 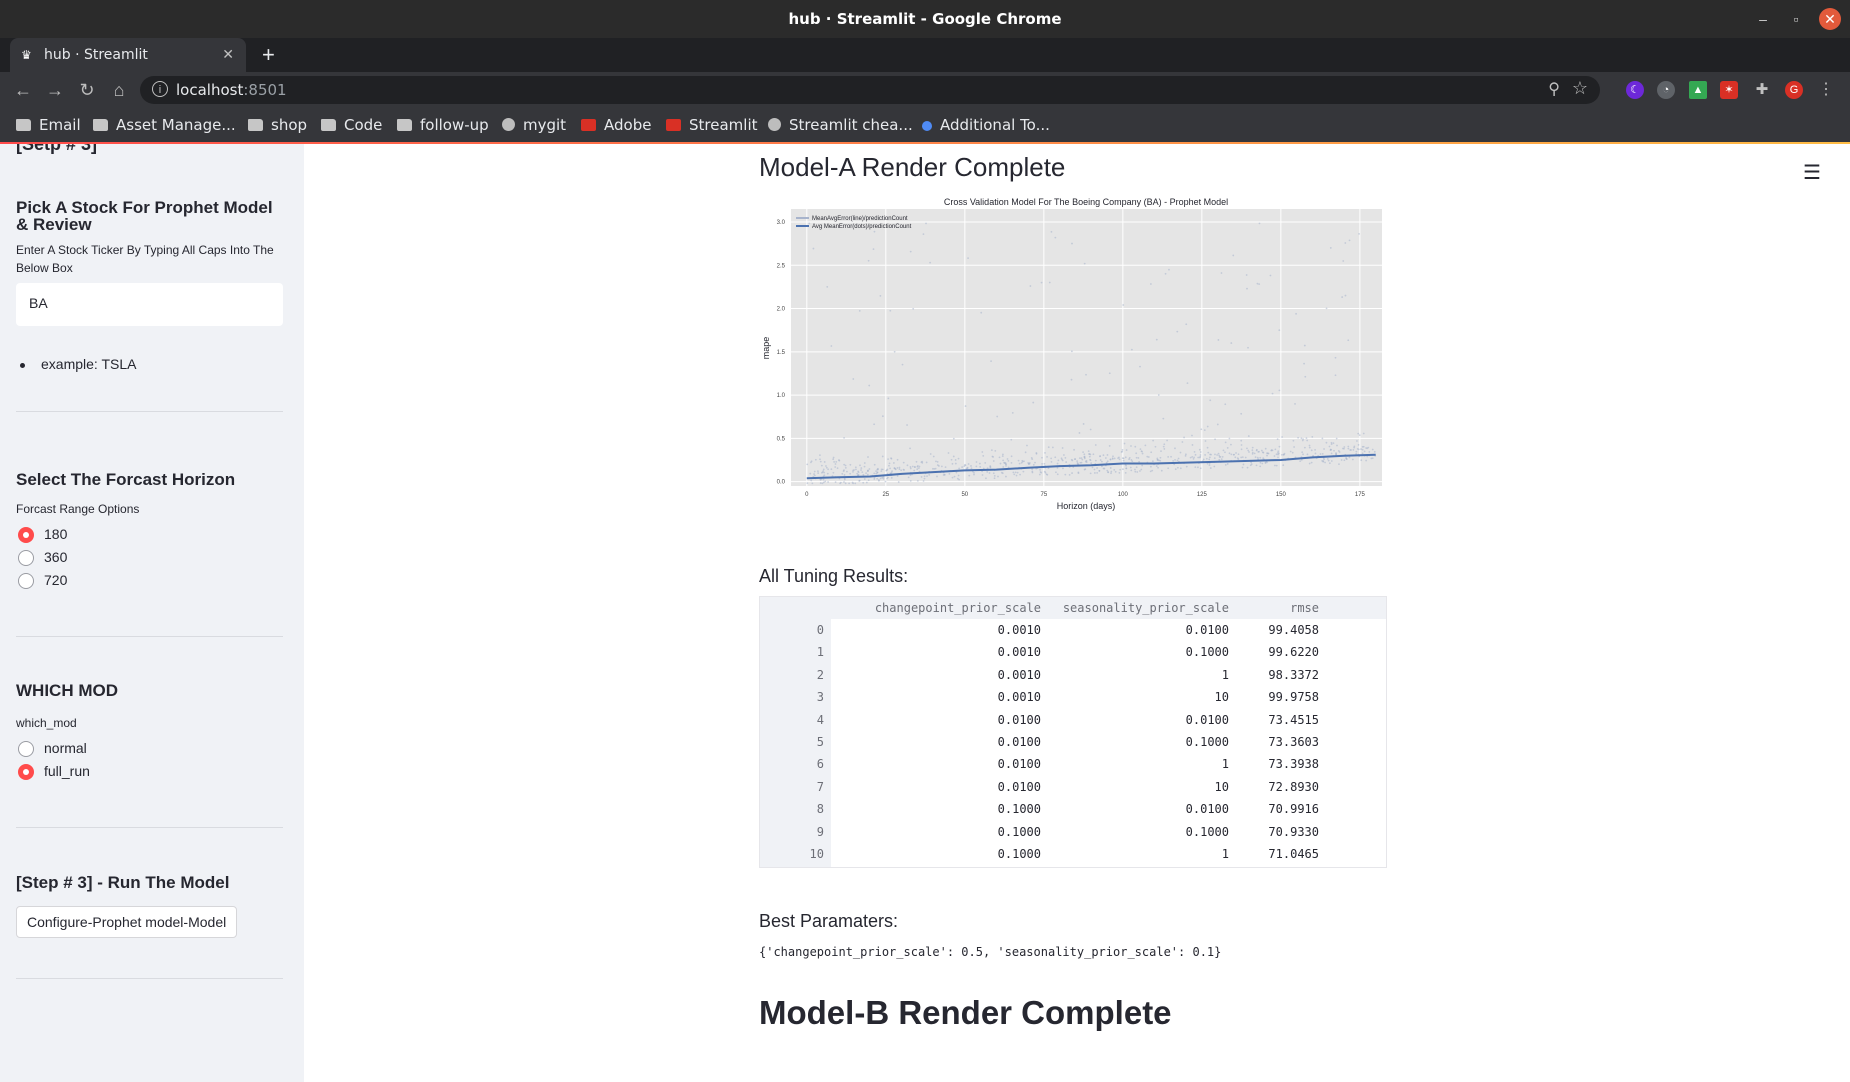 What do you see at coordinates (1698, 90) in the screenshot?
I see `google-drive-icon: ▲` at bounding box center [1698, 90].